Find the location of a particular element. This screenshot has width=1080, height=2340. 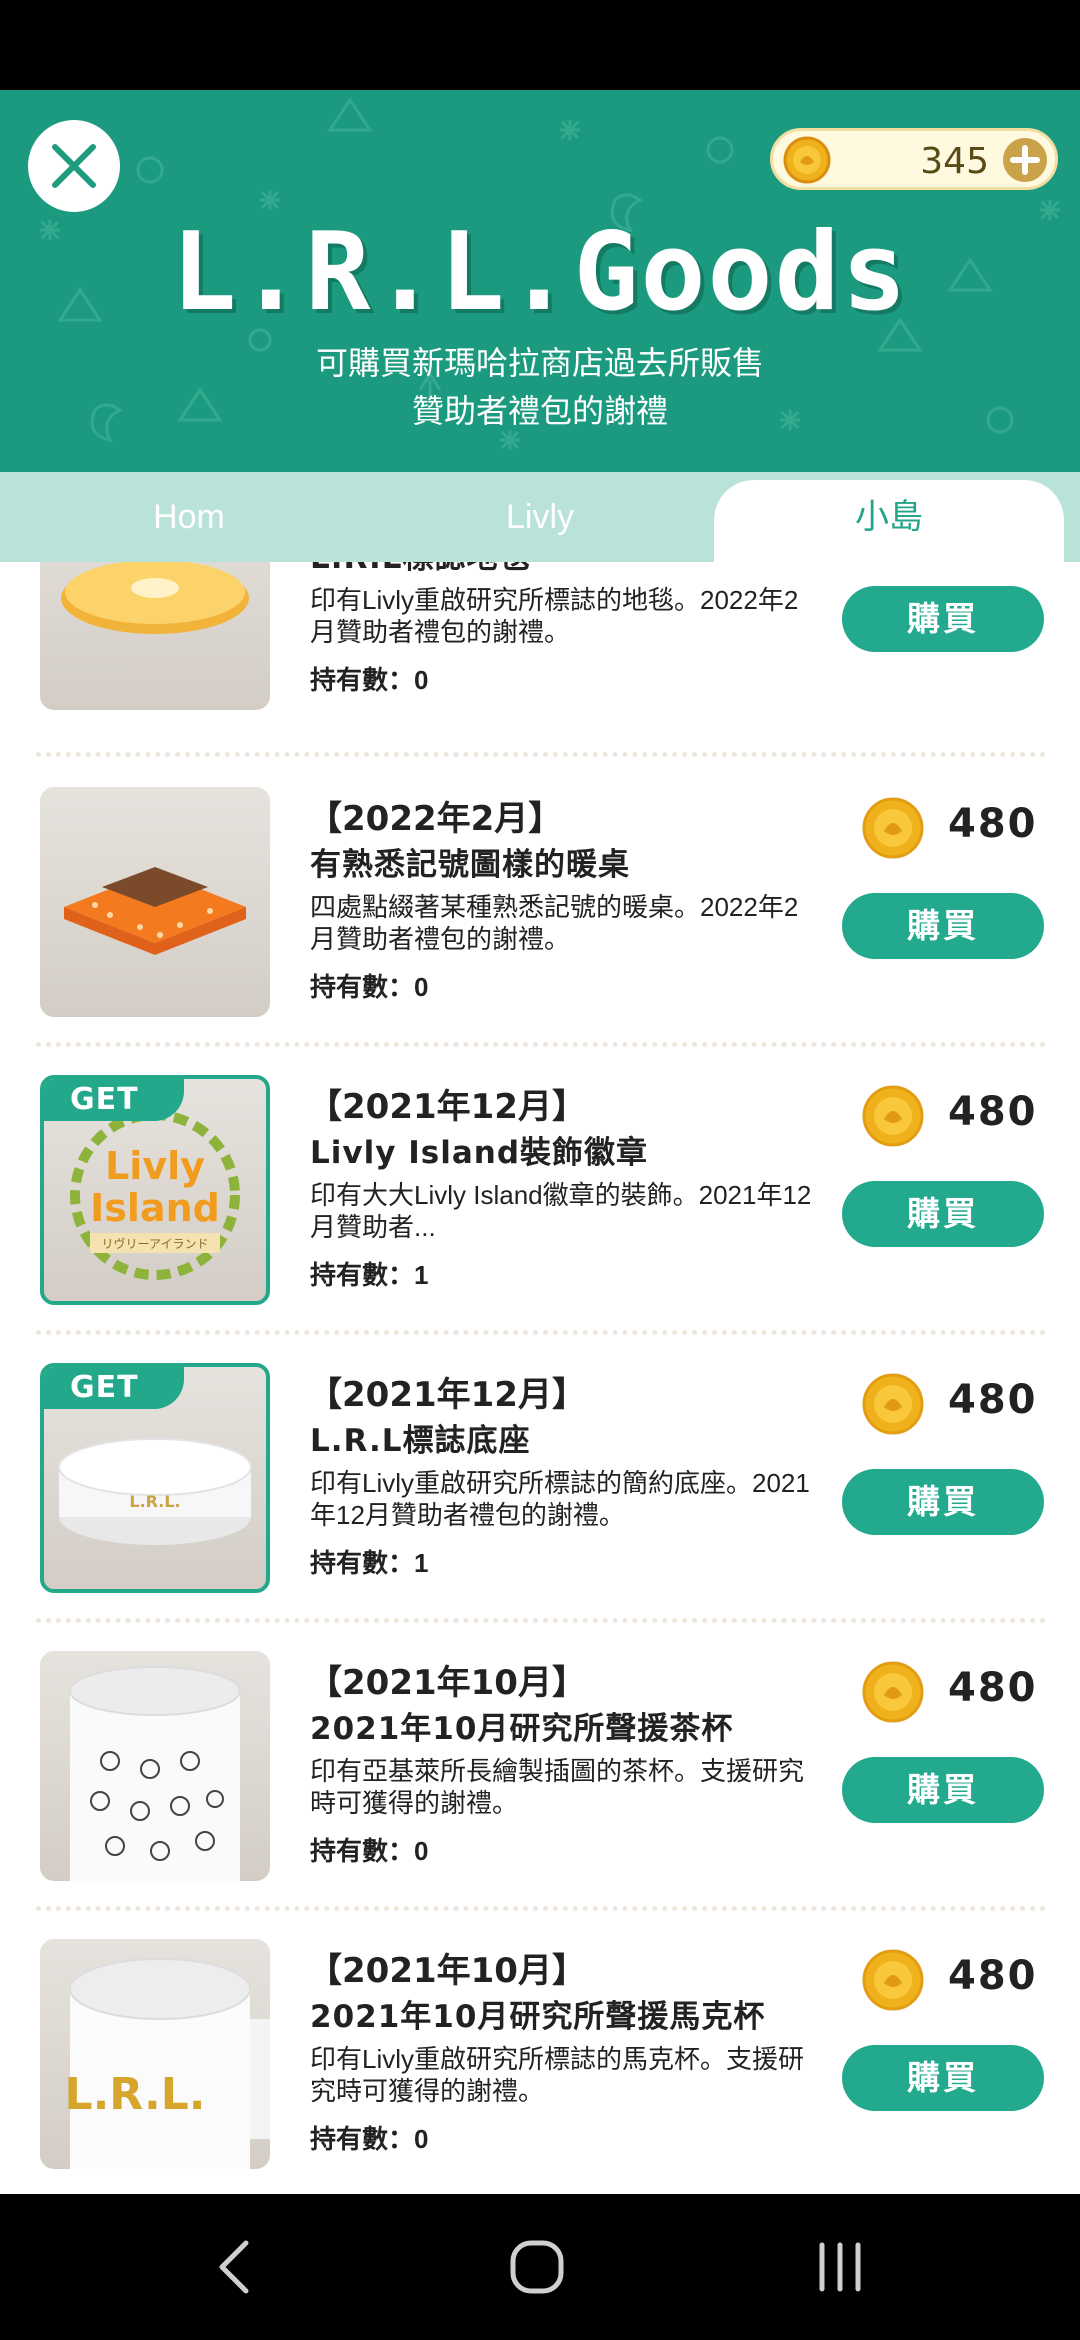

coin-balance: 345 is located at coordinates (914, 159).